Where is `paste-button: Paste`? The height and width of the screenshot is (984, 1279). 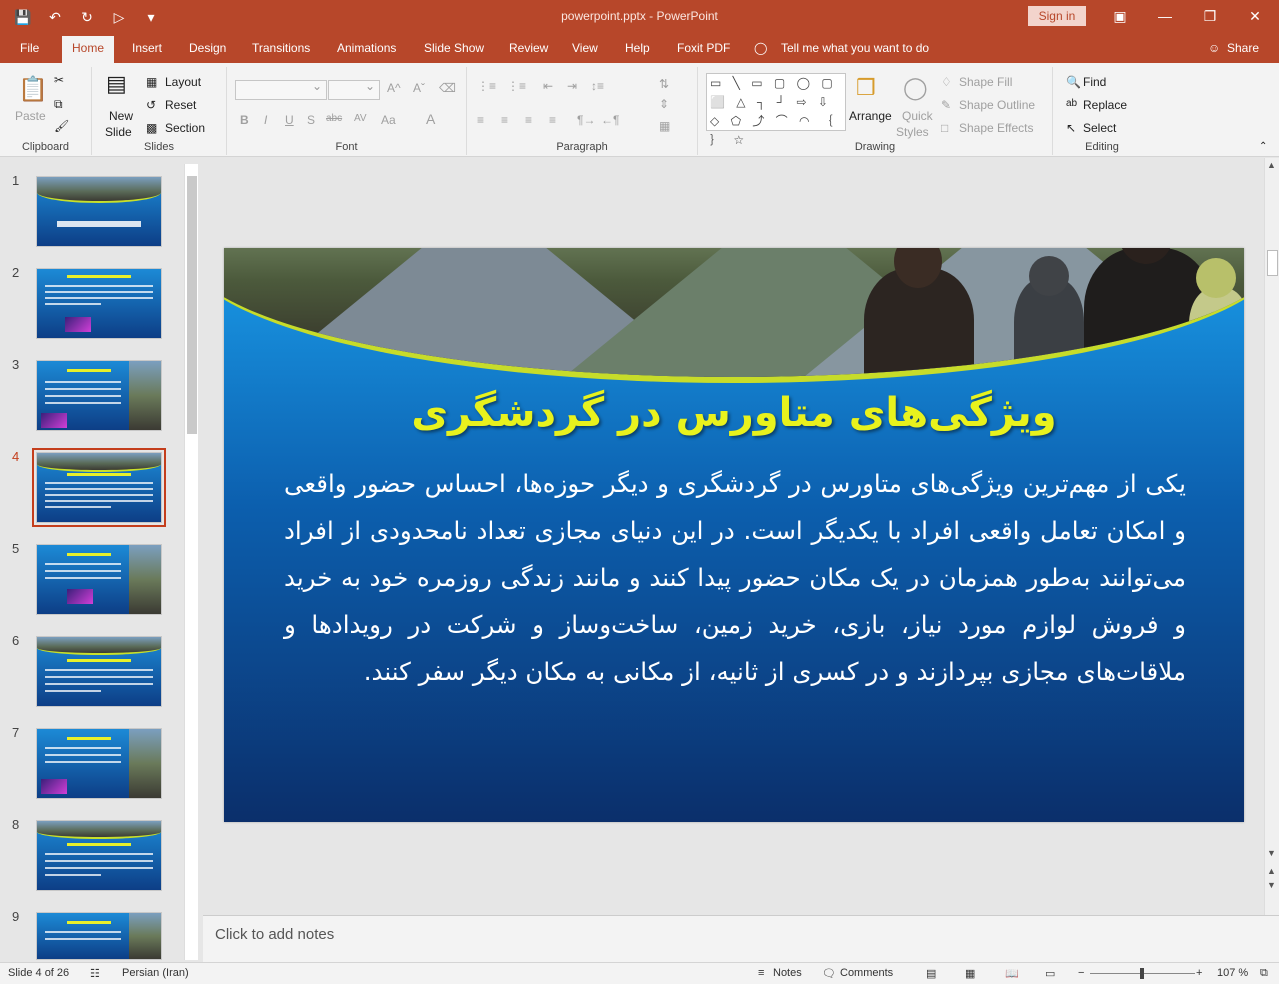 paste-button: Paste is located at coordinates (30, 116).